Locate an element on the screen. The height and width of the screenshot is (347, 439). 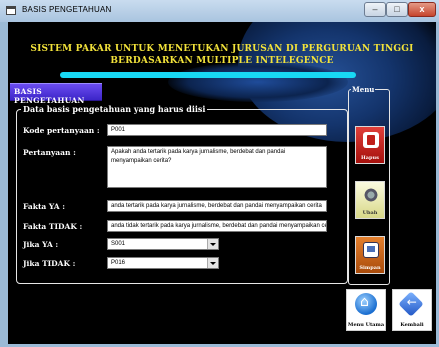
jika-tidak-select: P016 is located at coordinates (163, 263).